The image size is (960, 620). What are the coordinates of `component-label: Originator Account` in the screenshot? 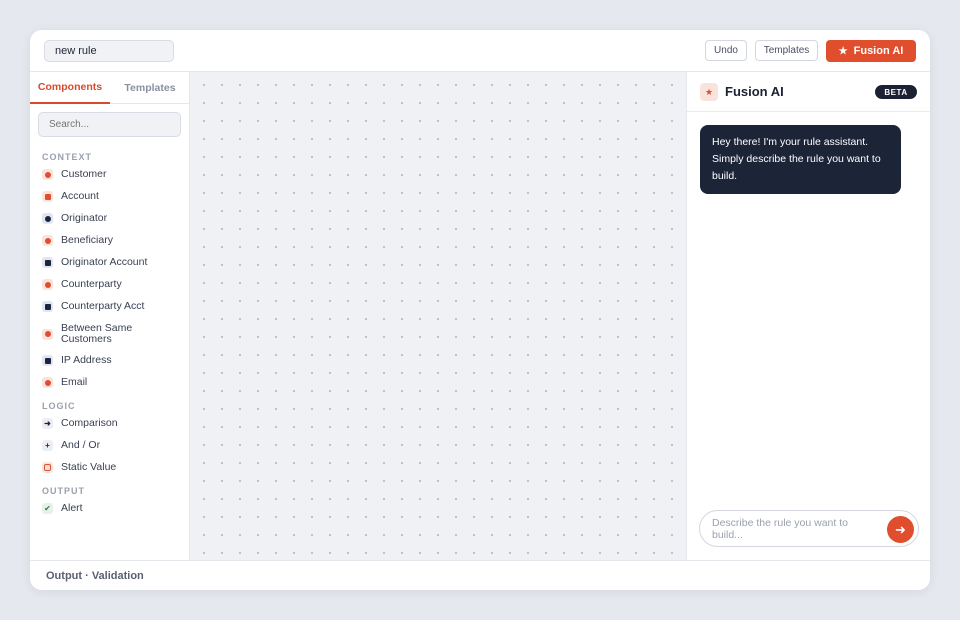 It's located at (104, 262).